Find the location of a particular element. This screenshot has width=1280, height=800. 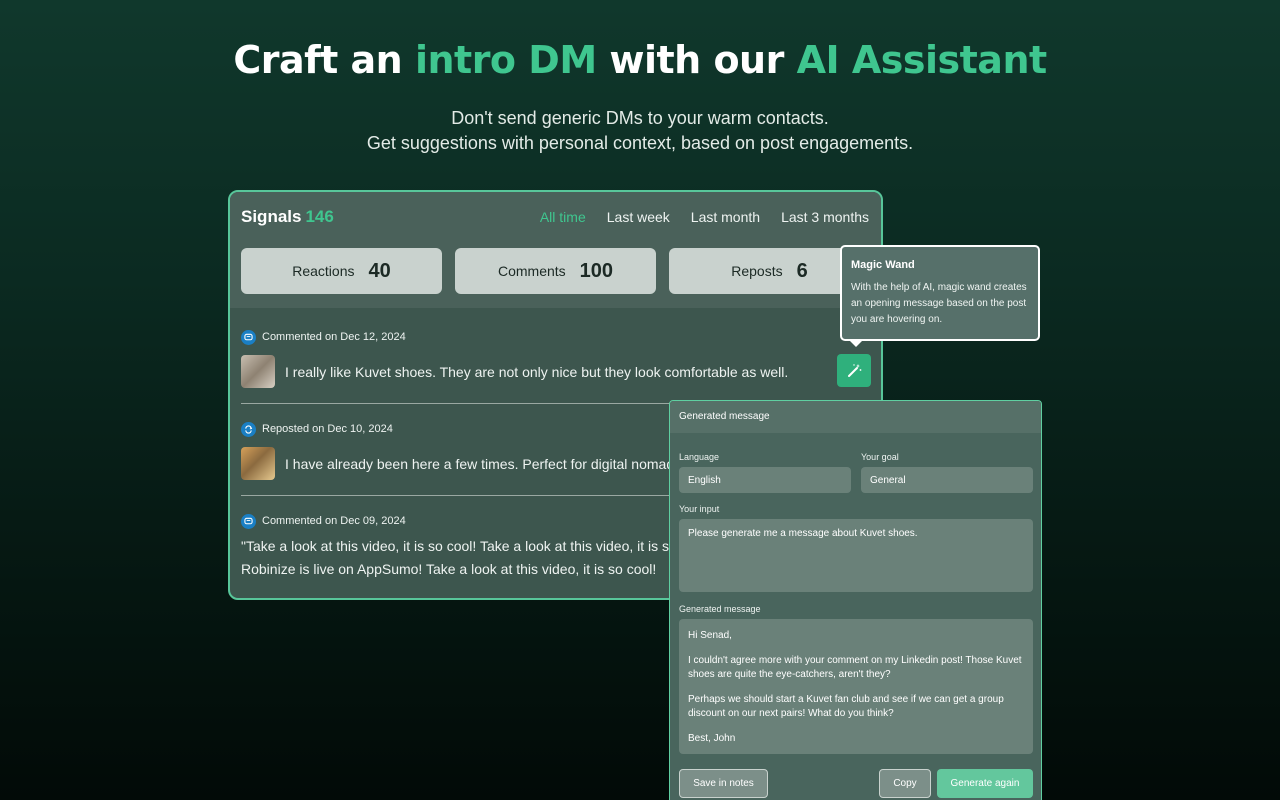

stat-comments-label: Comments is located at coordinates (531, 271).